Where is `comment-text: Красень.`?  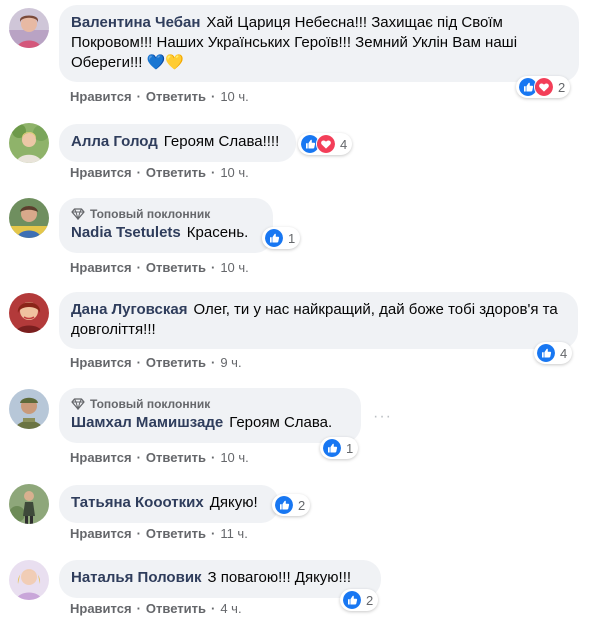
comment-text: Красень. is located at coordinates (217, 232).